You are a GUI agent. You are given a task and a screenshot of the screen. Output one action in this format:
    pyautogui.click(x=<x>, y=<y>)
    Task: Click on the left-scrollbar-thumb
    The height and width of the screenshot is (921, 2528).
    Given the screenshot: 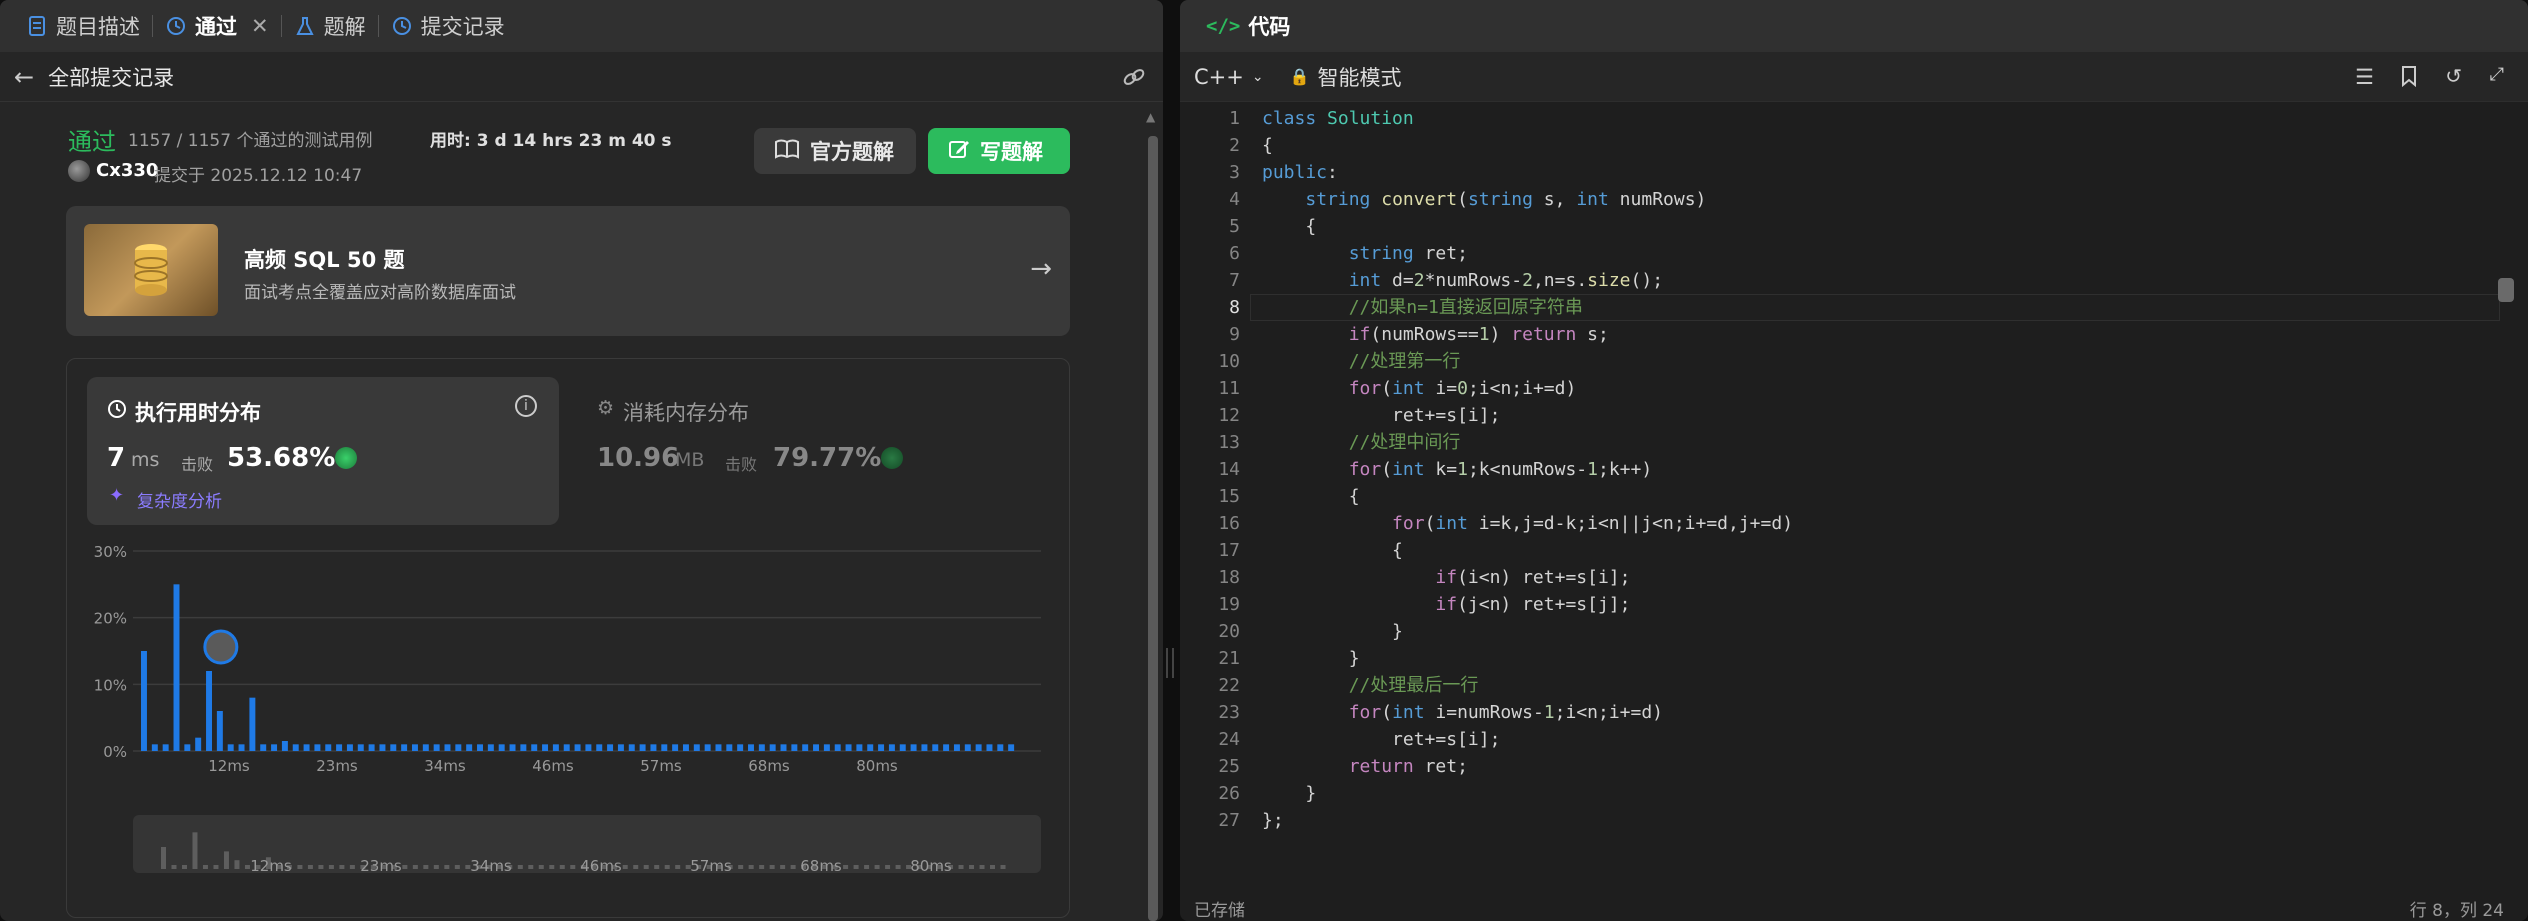 What is the action you would take?
    pyautogui.click(x=1153, y=528)
    